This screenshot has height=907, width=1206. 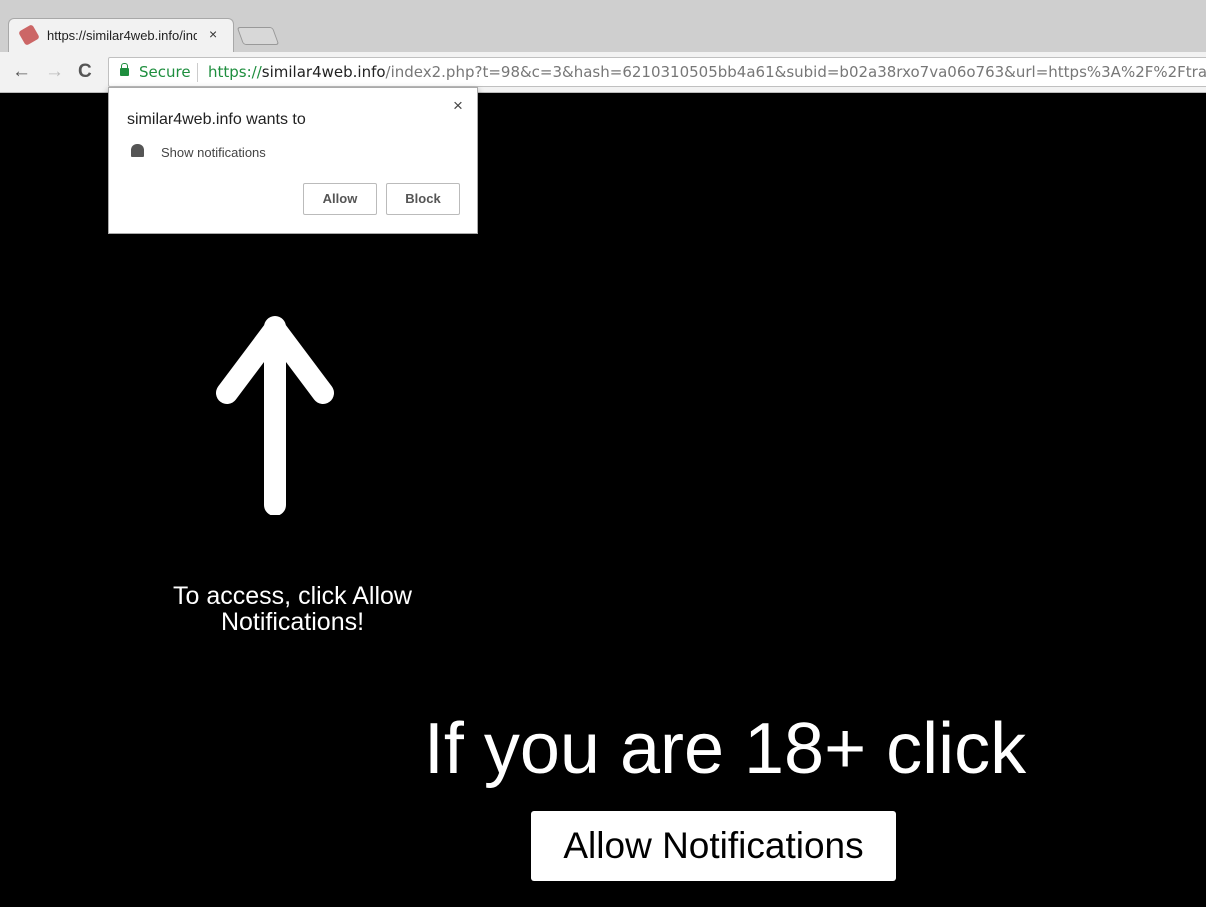 I want to click on reload-icon: C, so click(x=85, y=72).